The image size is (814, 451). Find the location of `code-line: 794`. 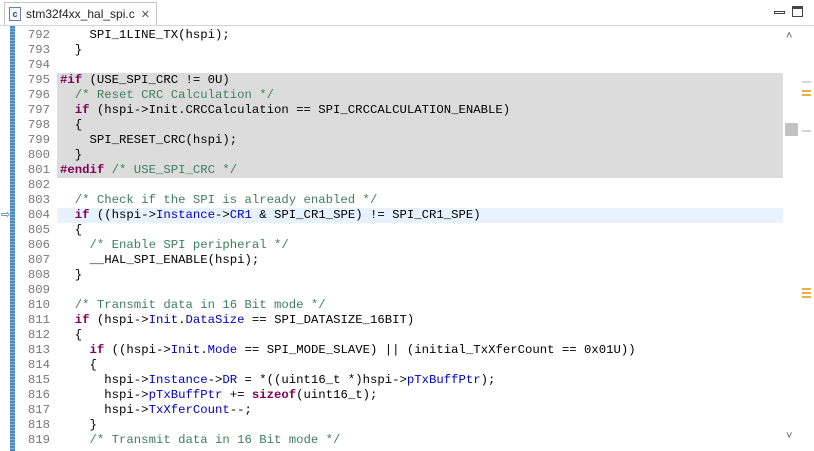

code-line: 794 is located at coordinates (391, 65).